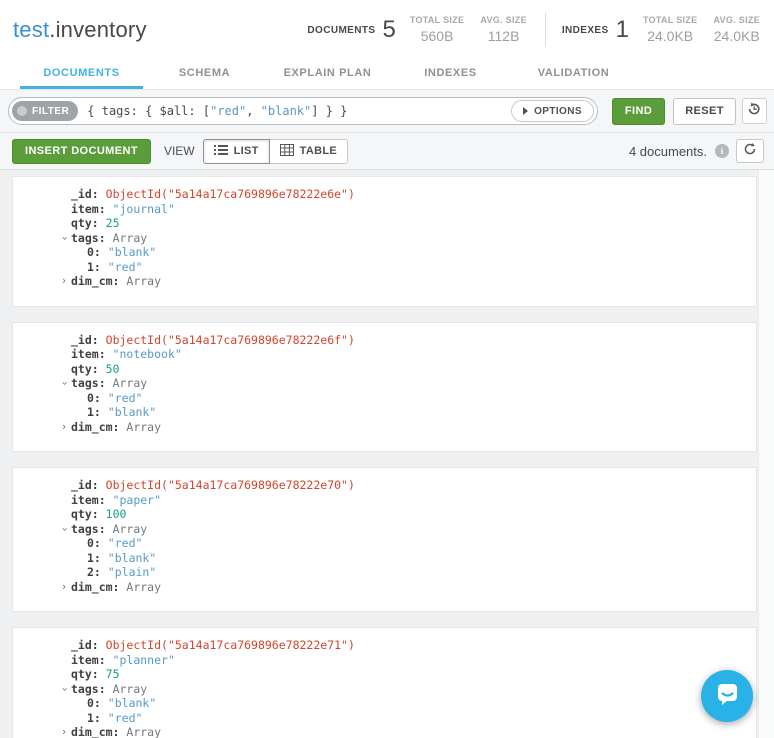 This screenshot has height=738, width=774. What do you see at coordinates (329, 111) in the screenshot?
I see `filter-query-segment: ] } }` at bounding box center [329, 111].